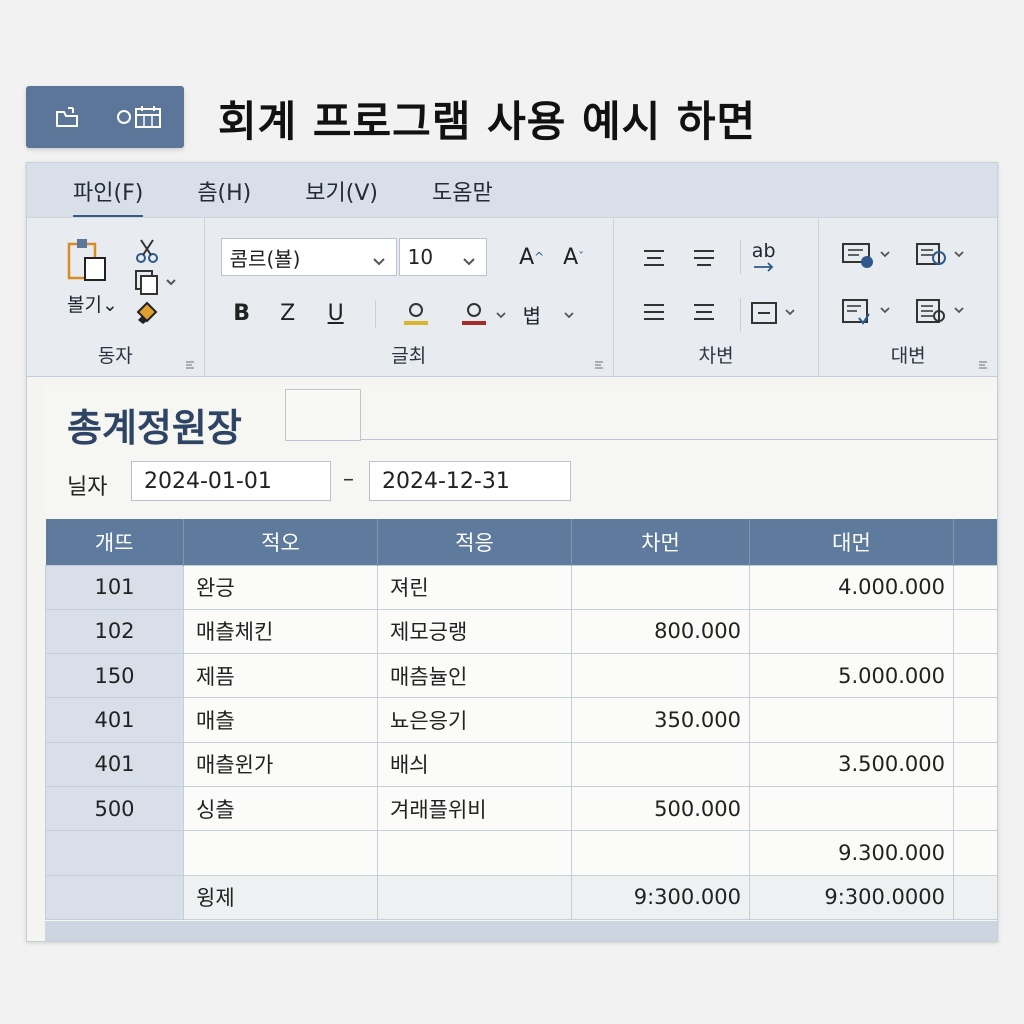 The image size is (1024, 1024). I want to click on menu-file: 파인(F), so click(108, 196).